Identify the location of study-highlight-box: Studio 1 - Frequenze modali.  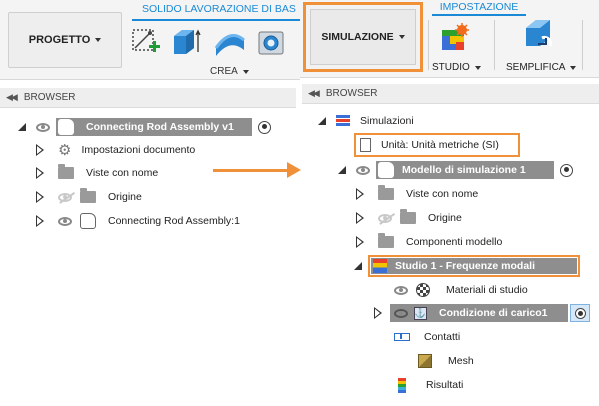
(474, 266).